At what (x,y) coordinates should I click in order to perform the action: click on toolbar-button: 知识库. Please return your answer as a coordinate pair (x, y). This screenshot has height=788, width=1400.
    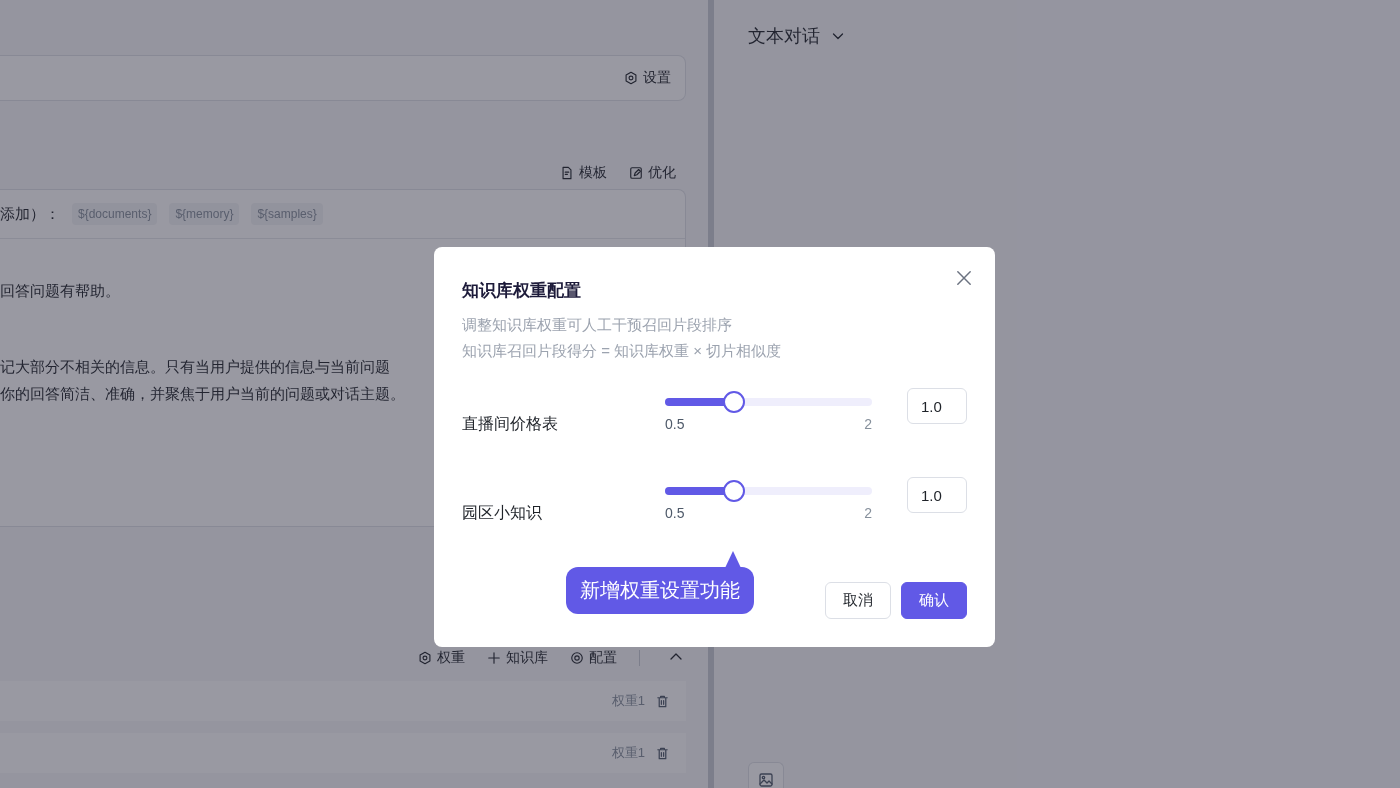
    Looking at the image, I should click on (517, 658).